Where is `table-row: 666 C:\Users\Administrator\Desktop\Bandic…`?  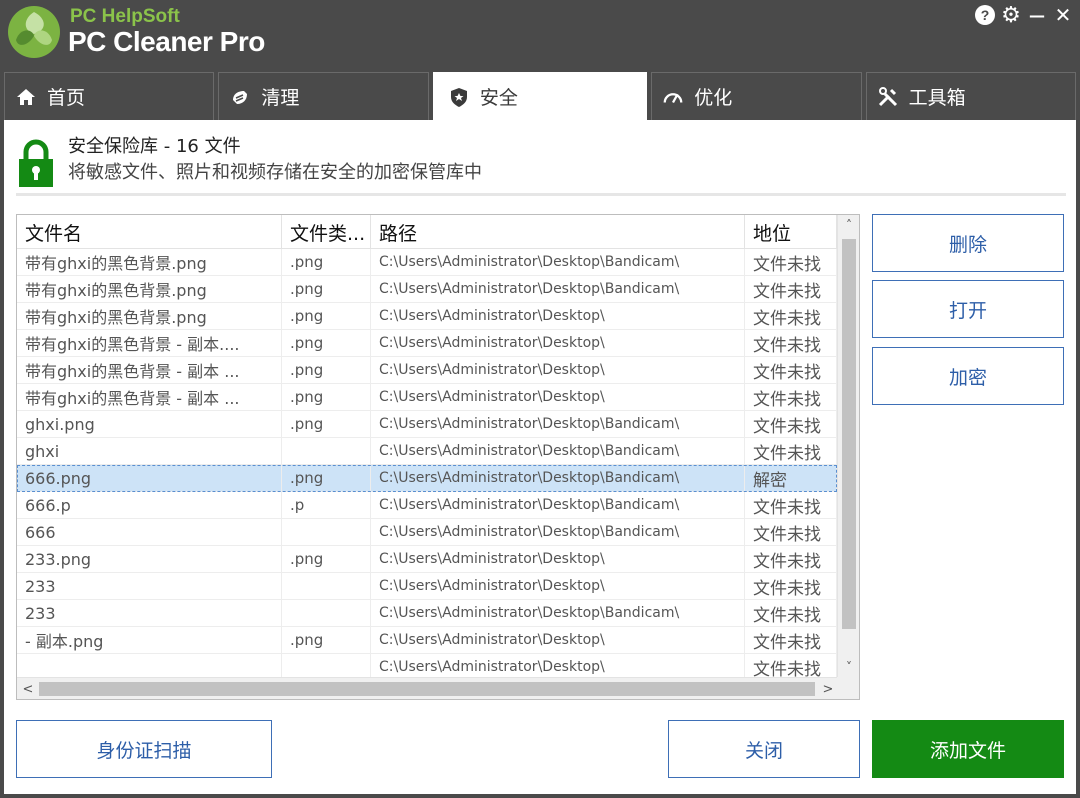 table-row: 666 C:\Users\Administrator\Desktop\Bandic… is located at coordinates (427, 532).